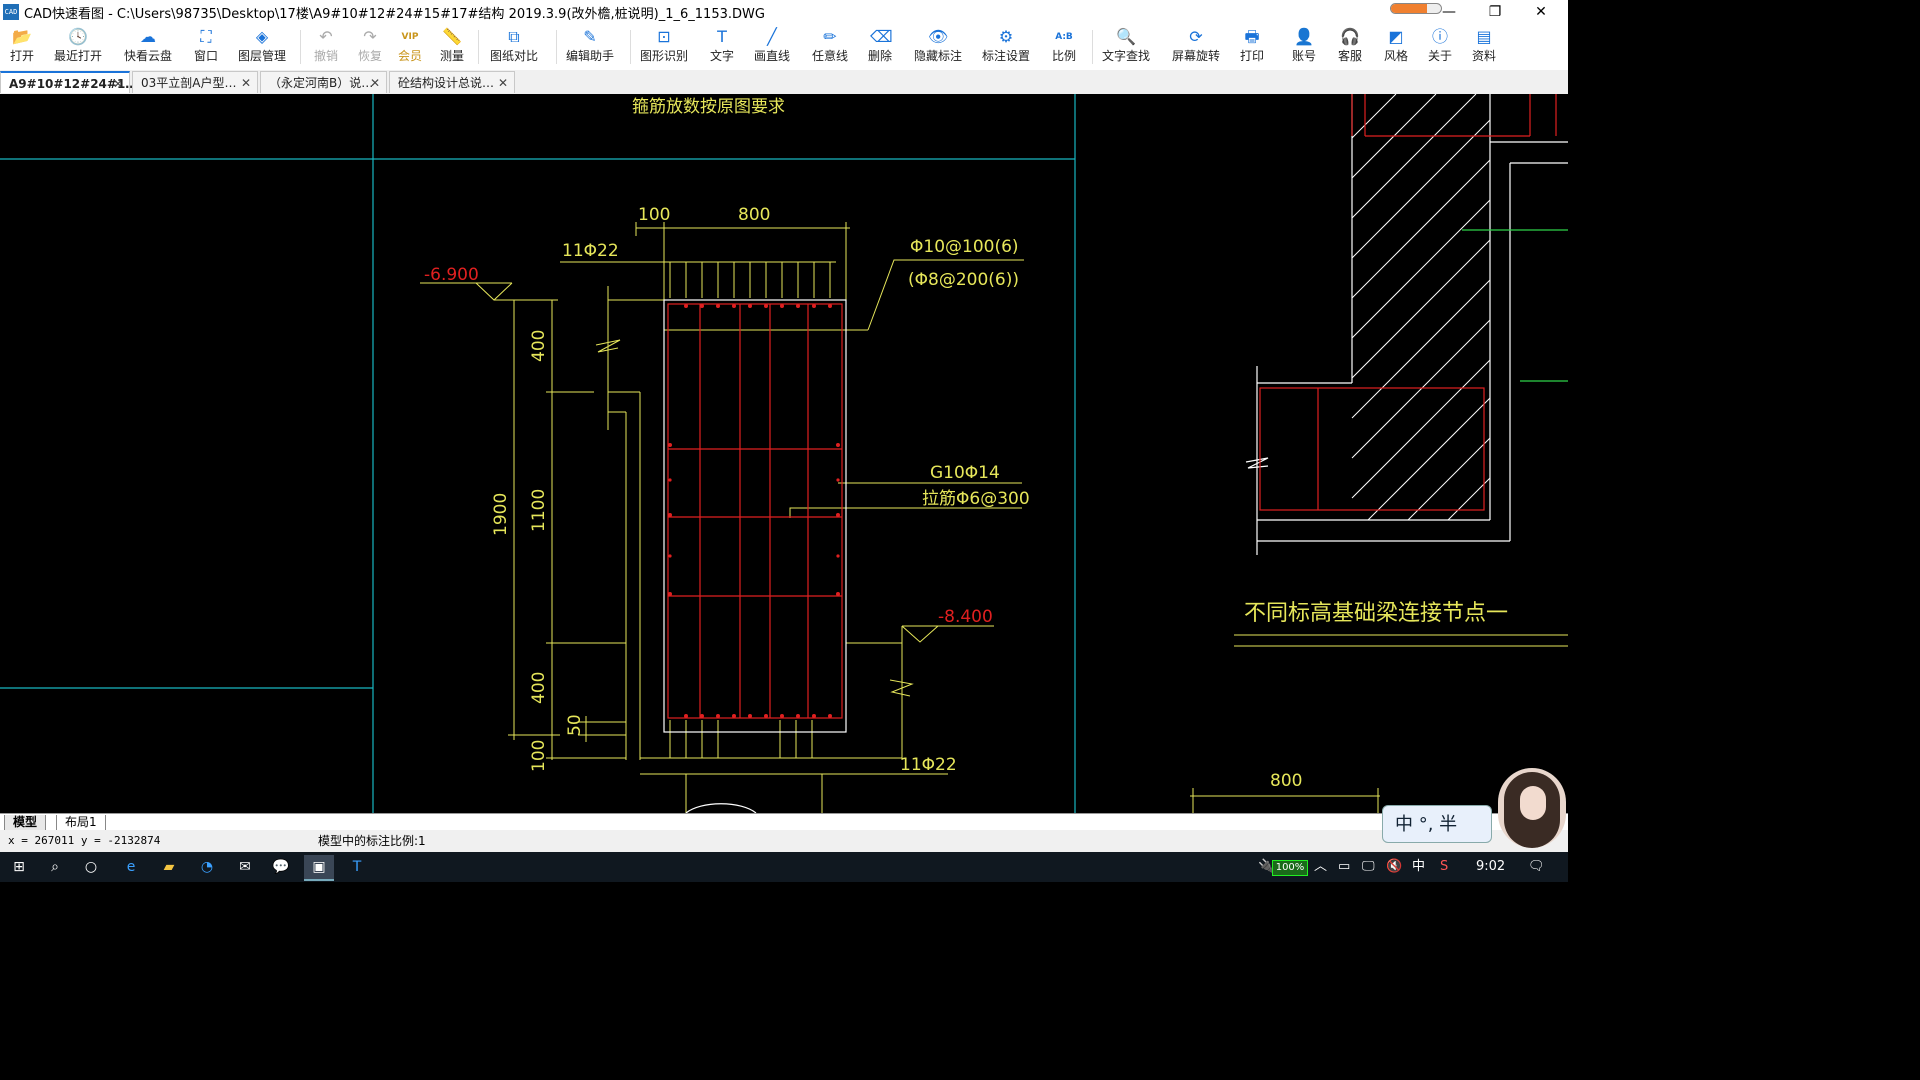 This screenshot has height=1080, width=1920. I want to click on minimize-button: —, so click(1449, 12).